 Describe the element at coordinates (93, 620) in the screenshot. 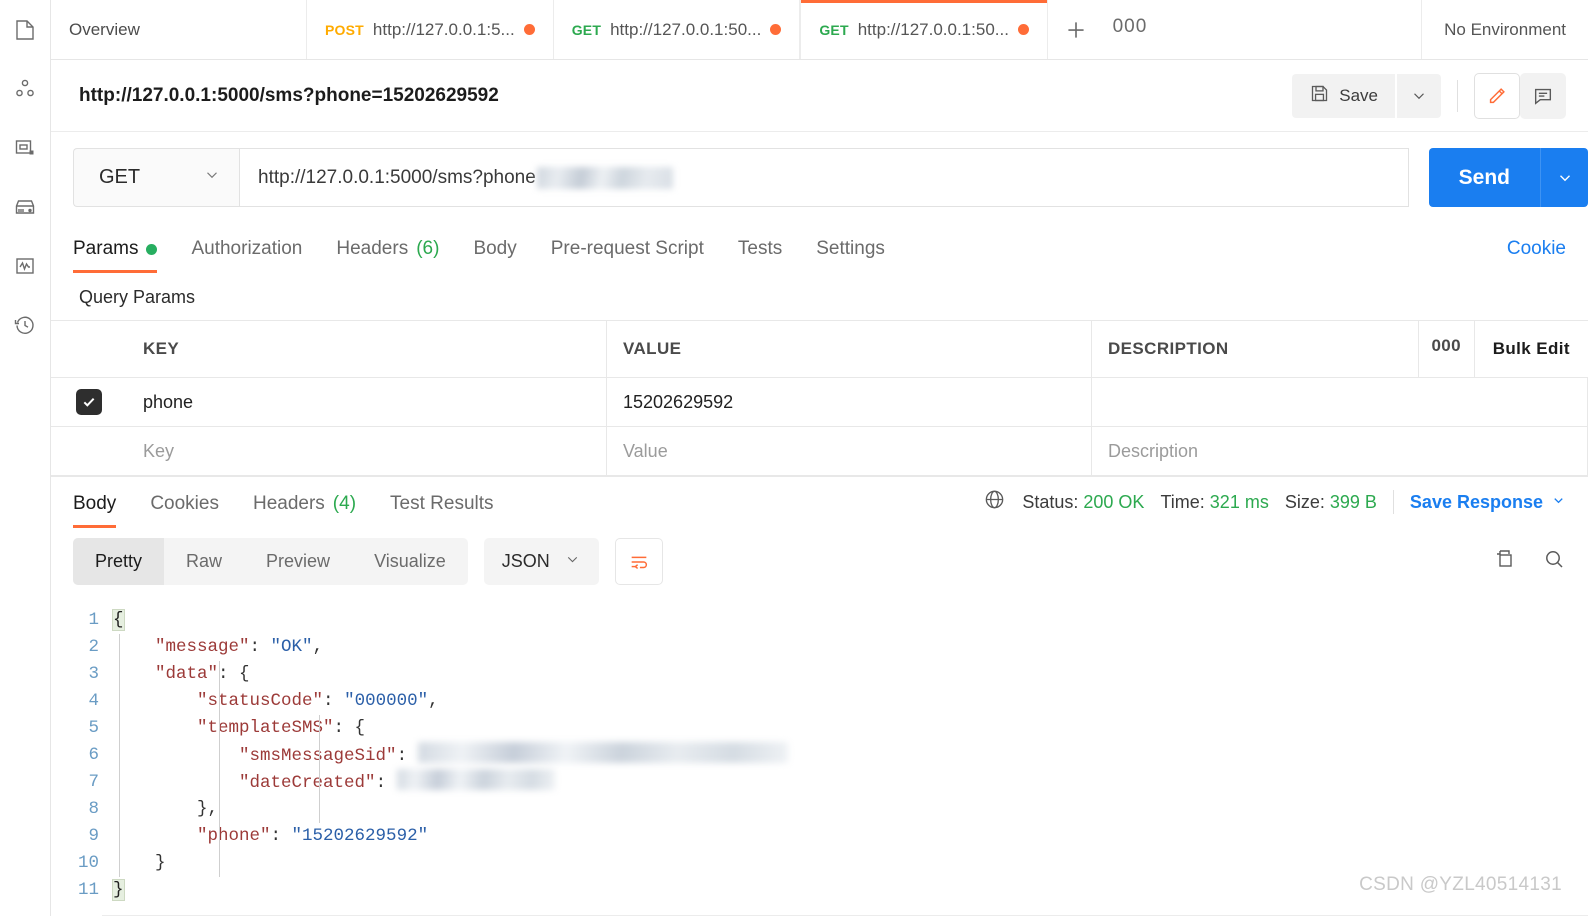

I see `line-number: 1` at that location.